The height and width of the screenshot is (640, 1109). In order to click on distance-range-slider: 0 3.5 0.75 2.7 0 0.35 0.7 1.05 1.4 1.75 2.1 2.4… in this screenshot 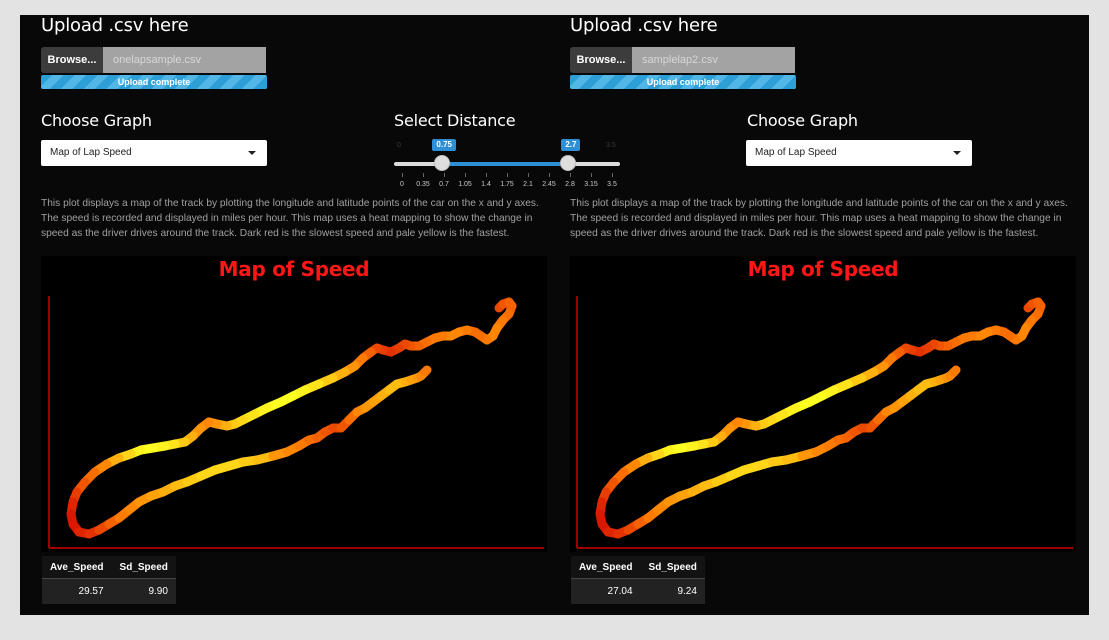, I will do `click(507, 169)`.